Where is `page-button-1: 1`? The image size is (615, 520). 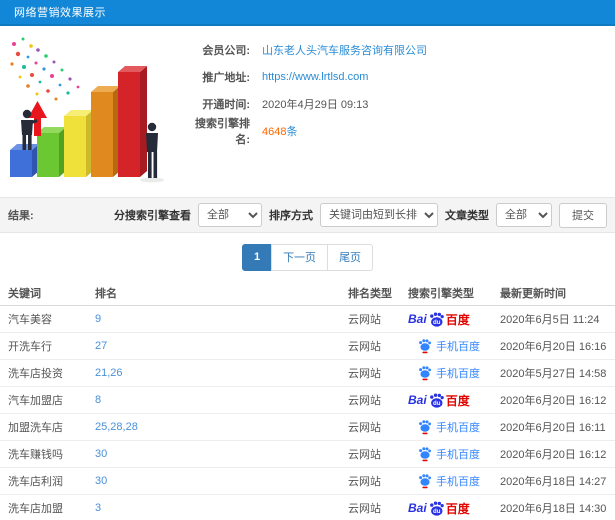 page-button-1: 1 is located at coordinates (257, 257).